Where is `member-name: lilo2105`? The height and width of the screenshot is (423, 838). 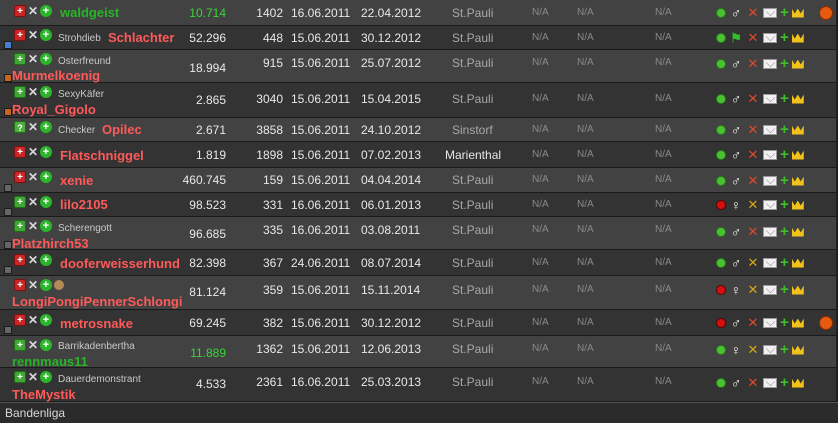
member-name: lilo2105 is located at coordinates (84, 204).